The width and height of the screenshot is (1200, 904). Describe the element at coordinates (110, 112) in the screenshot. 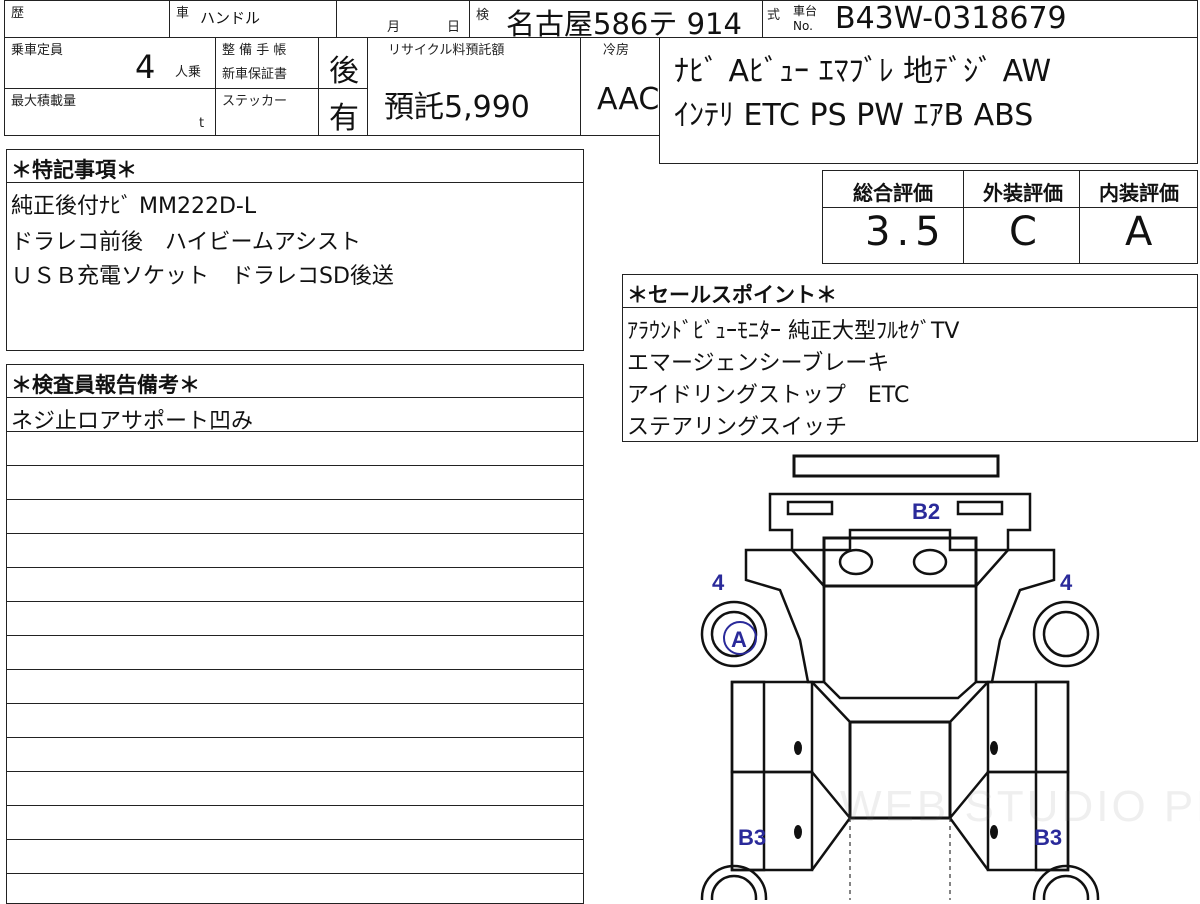

I see `load-cell: 最大積載量 t` at that location.